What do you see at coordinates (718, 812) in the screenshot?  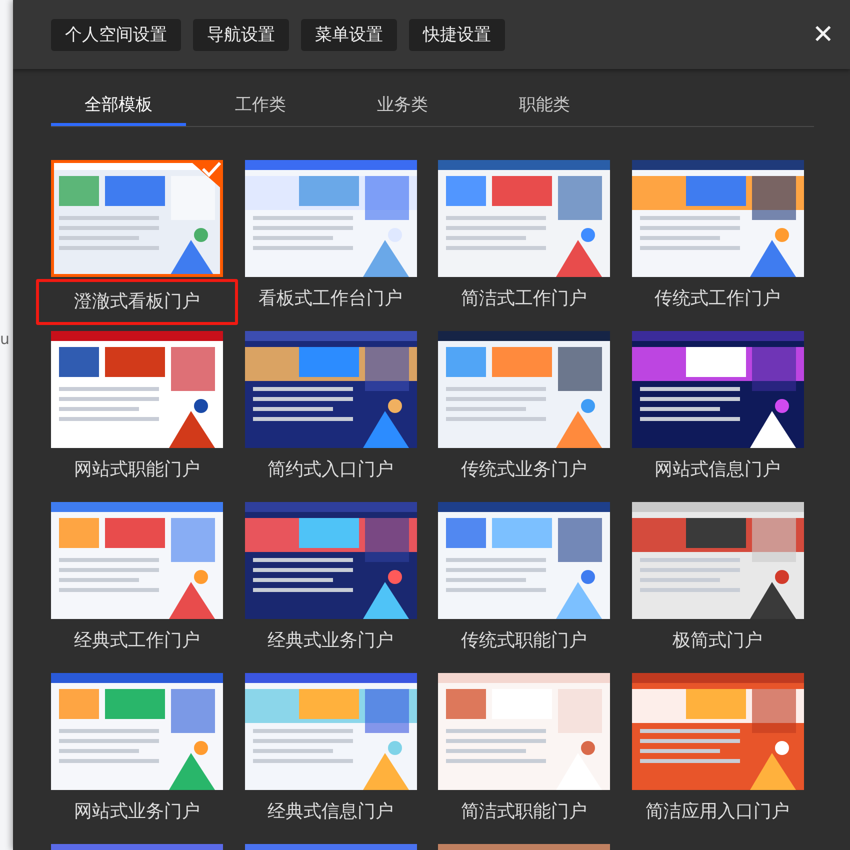 I see `template-name: 简洁应用入口门户` at bounding box center [718, 812].